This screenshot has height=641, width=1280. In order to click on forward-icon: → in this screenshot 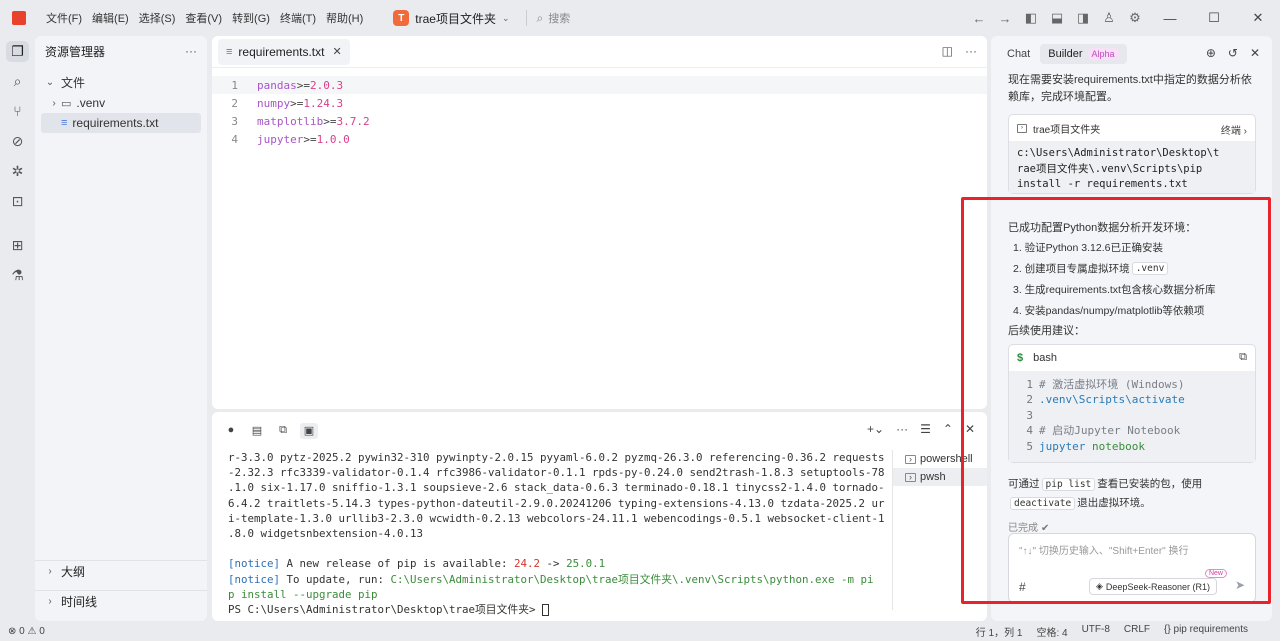, I will do `click(1005, 18)`.